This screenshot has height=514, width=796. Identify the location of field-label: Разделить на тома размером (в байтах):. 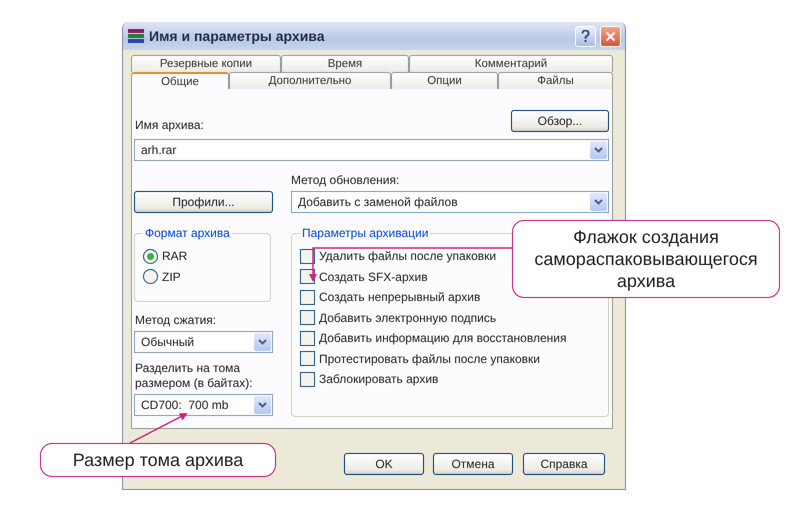
(194, 376).